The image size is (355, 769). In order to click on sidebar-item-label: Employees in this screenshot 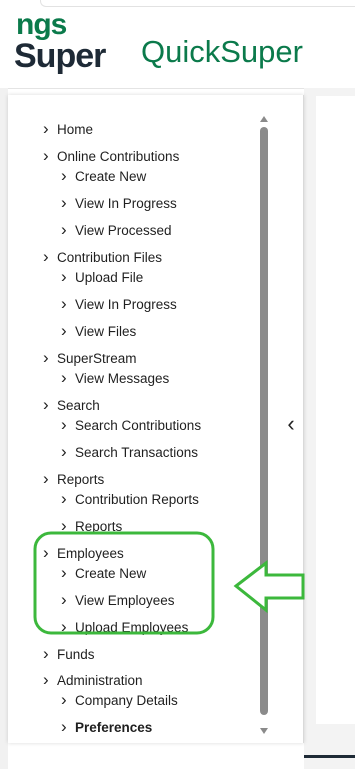, I will do `click(90, 553)`.